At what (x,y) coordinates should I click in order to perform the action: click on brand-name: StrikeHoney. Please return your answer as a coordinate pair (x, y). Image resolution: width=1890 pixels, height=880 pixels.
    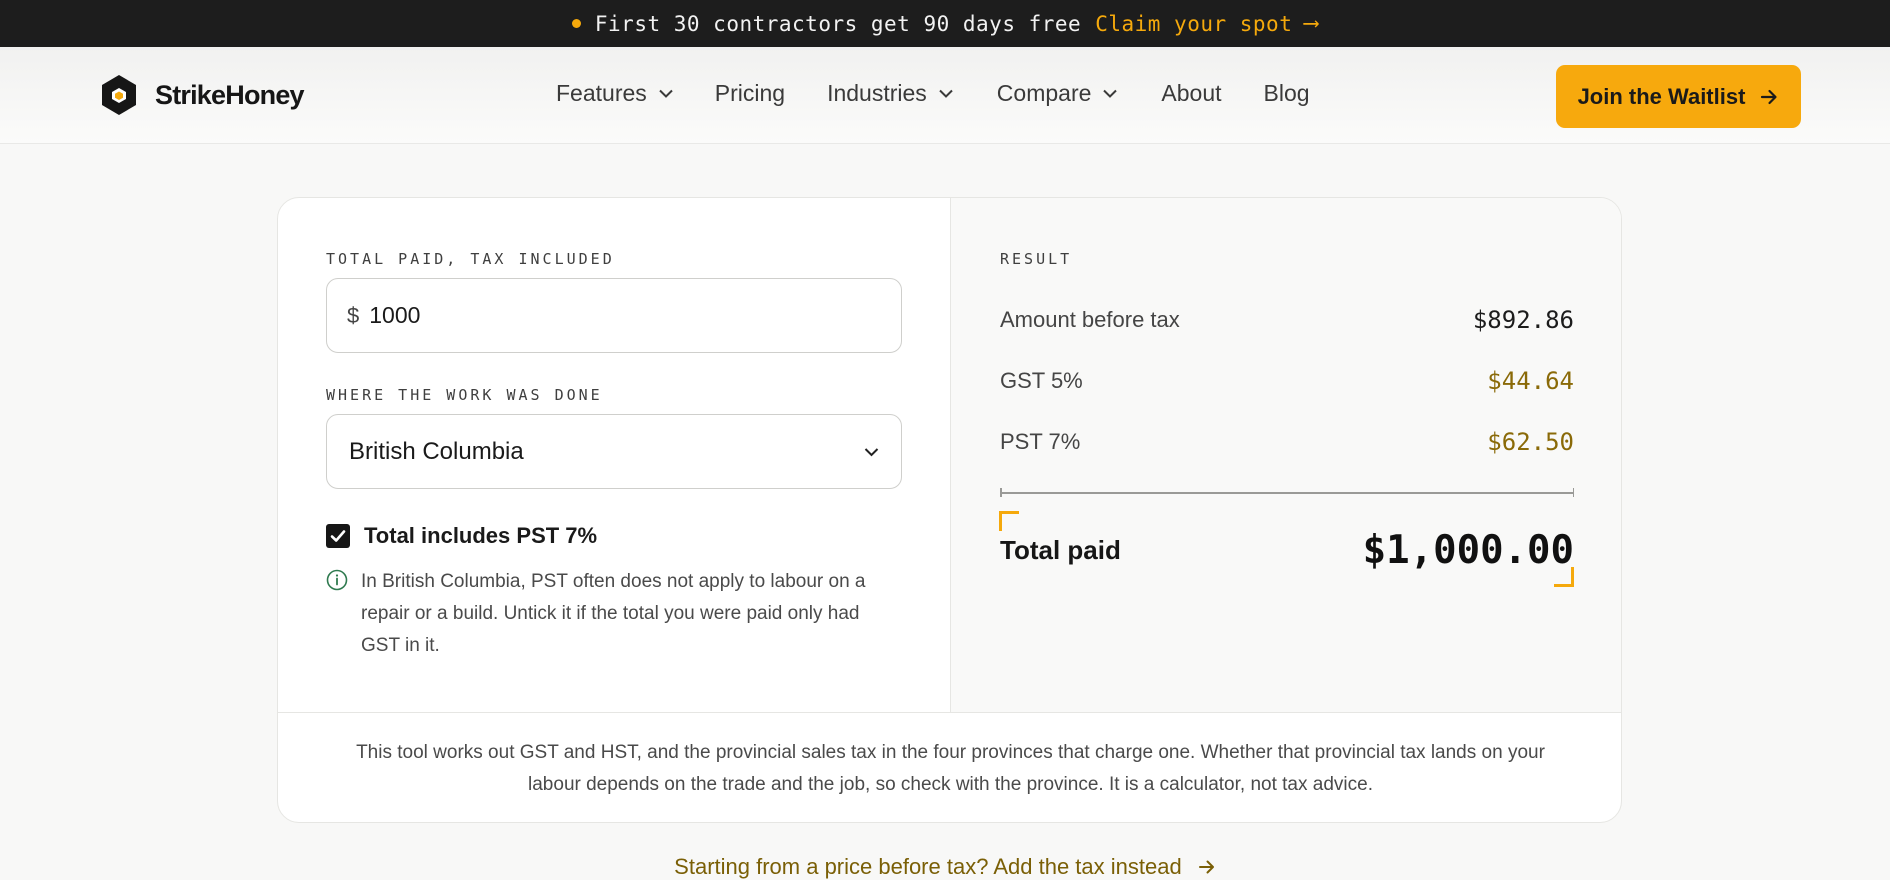
    Looking at the image, I should click on (230, 94).